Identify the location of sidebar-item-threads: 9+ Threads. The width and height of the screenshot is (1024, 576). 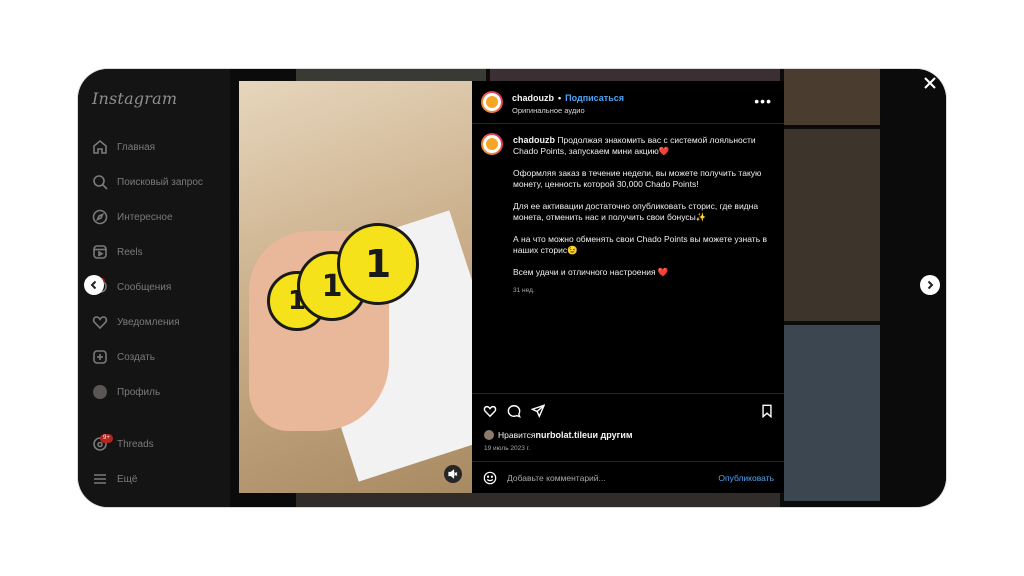
(123, 444).